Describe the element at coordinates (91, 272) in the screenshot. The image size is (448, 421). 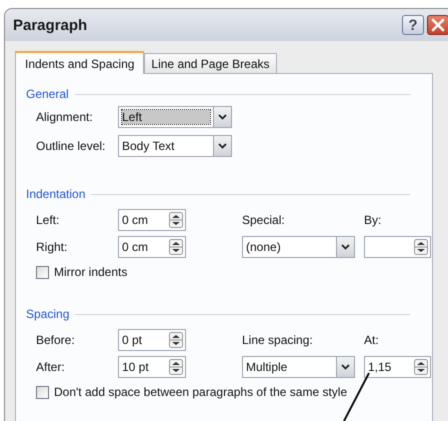
I see `checkbox-label: Mirror indents` at that location.